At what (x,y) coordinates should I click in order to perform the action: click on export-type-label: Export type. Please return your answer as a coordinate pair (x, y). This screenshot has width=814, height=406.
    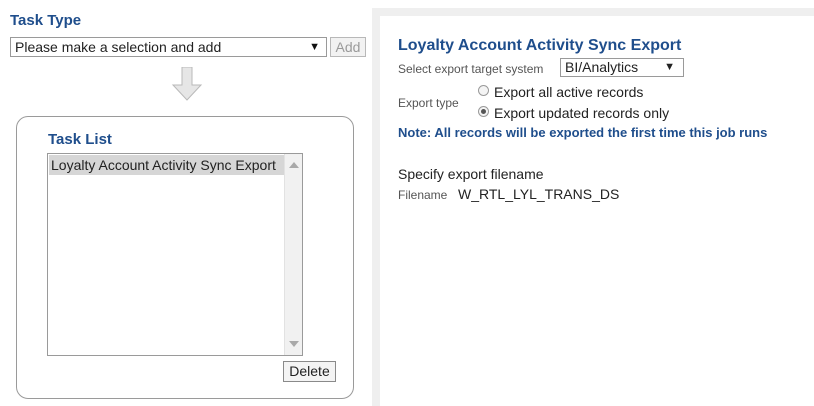
    Looking at the image, I should click on (428, 103).